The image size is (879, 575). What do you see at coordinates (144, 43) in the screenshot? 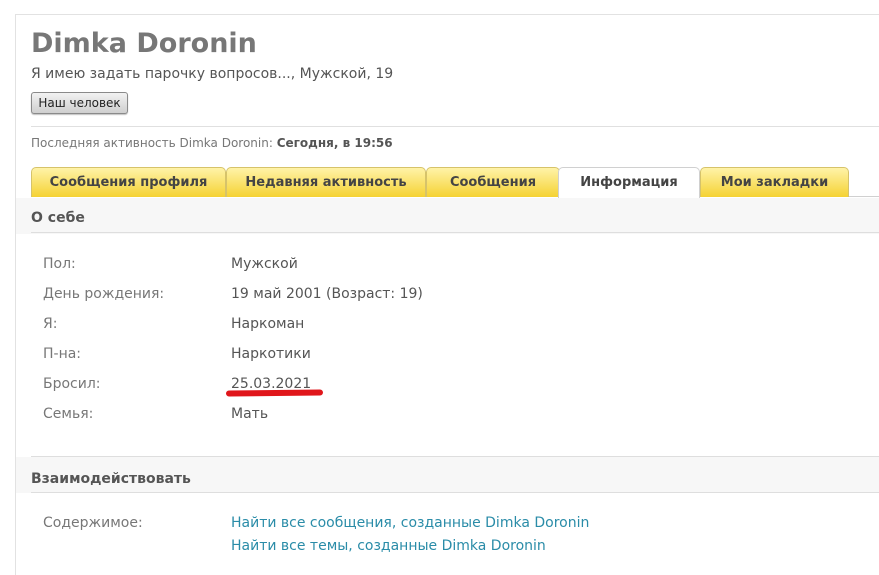
I see `profile-username: Dimka Doronin` at bounding box center [144, 43].